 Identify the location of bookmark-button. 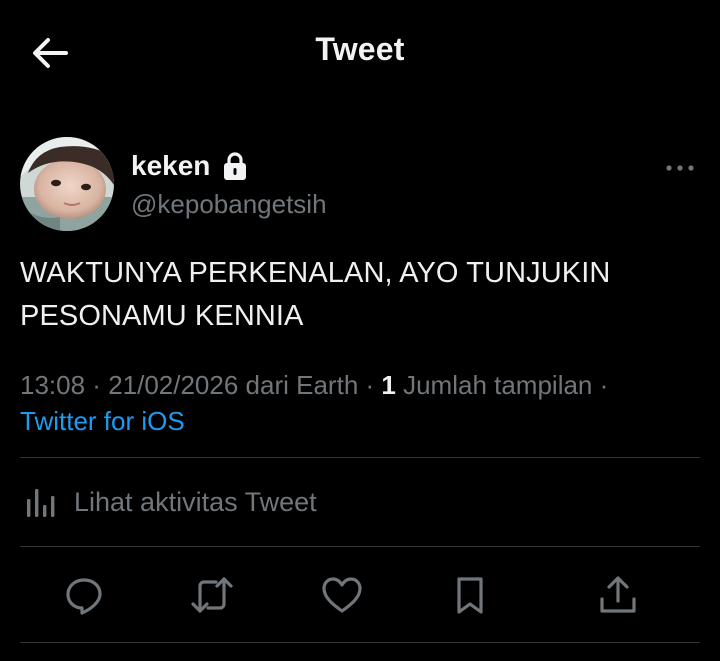
(470, 595).